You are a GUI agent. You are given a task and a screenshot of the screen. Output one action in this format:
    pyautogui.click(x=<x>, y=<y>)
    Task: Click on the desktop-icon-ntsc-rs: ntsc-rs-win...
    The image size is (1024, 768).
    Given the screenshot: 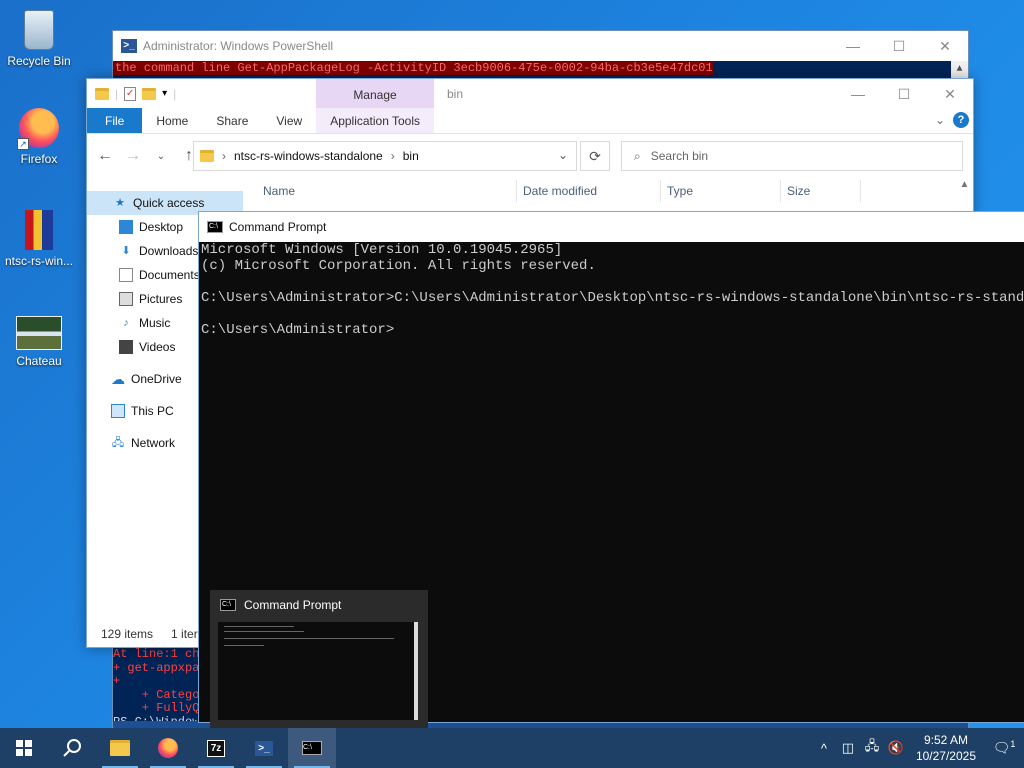 What is the action you would take?
    pyautogui.click(x=39, y=239)
    